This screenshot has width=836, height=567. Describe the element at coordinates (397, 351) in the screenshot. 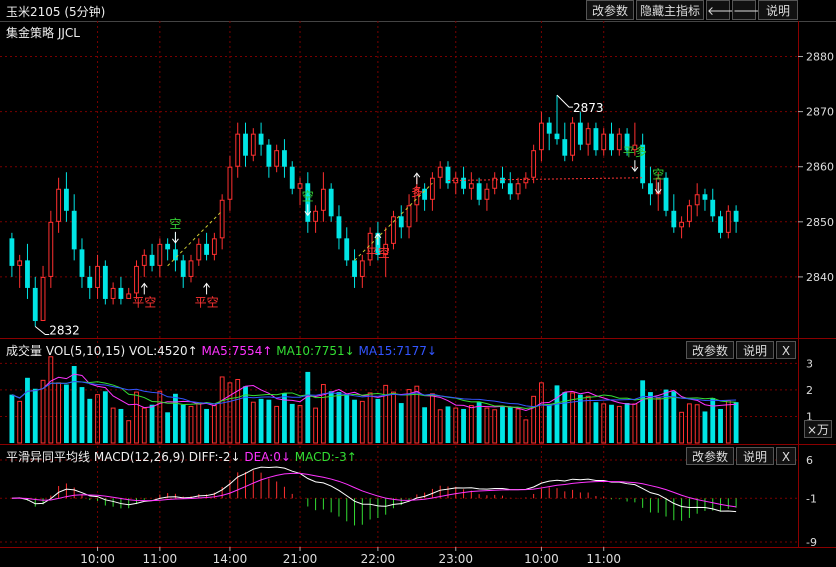

I see `volume-ma15-text: MA15:7177↓` at that location.